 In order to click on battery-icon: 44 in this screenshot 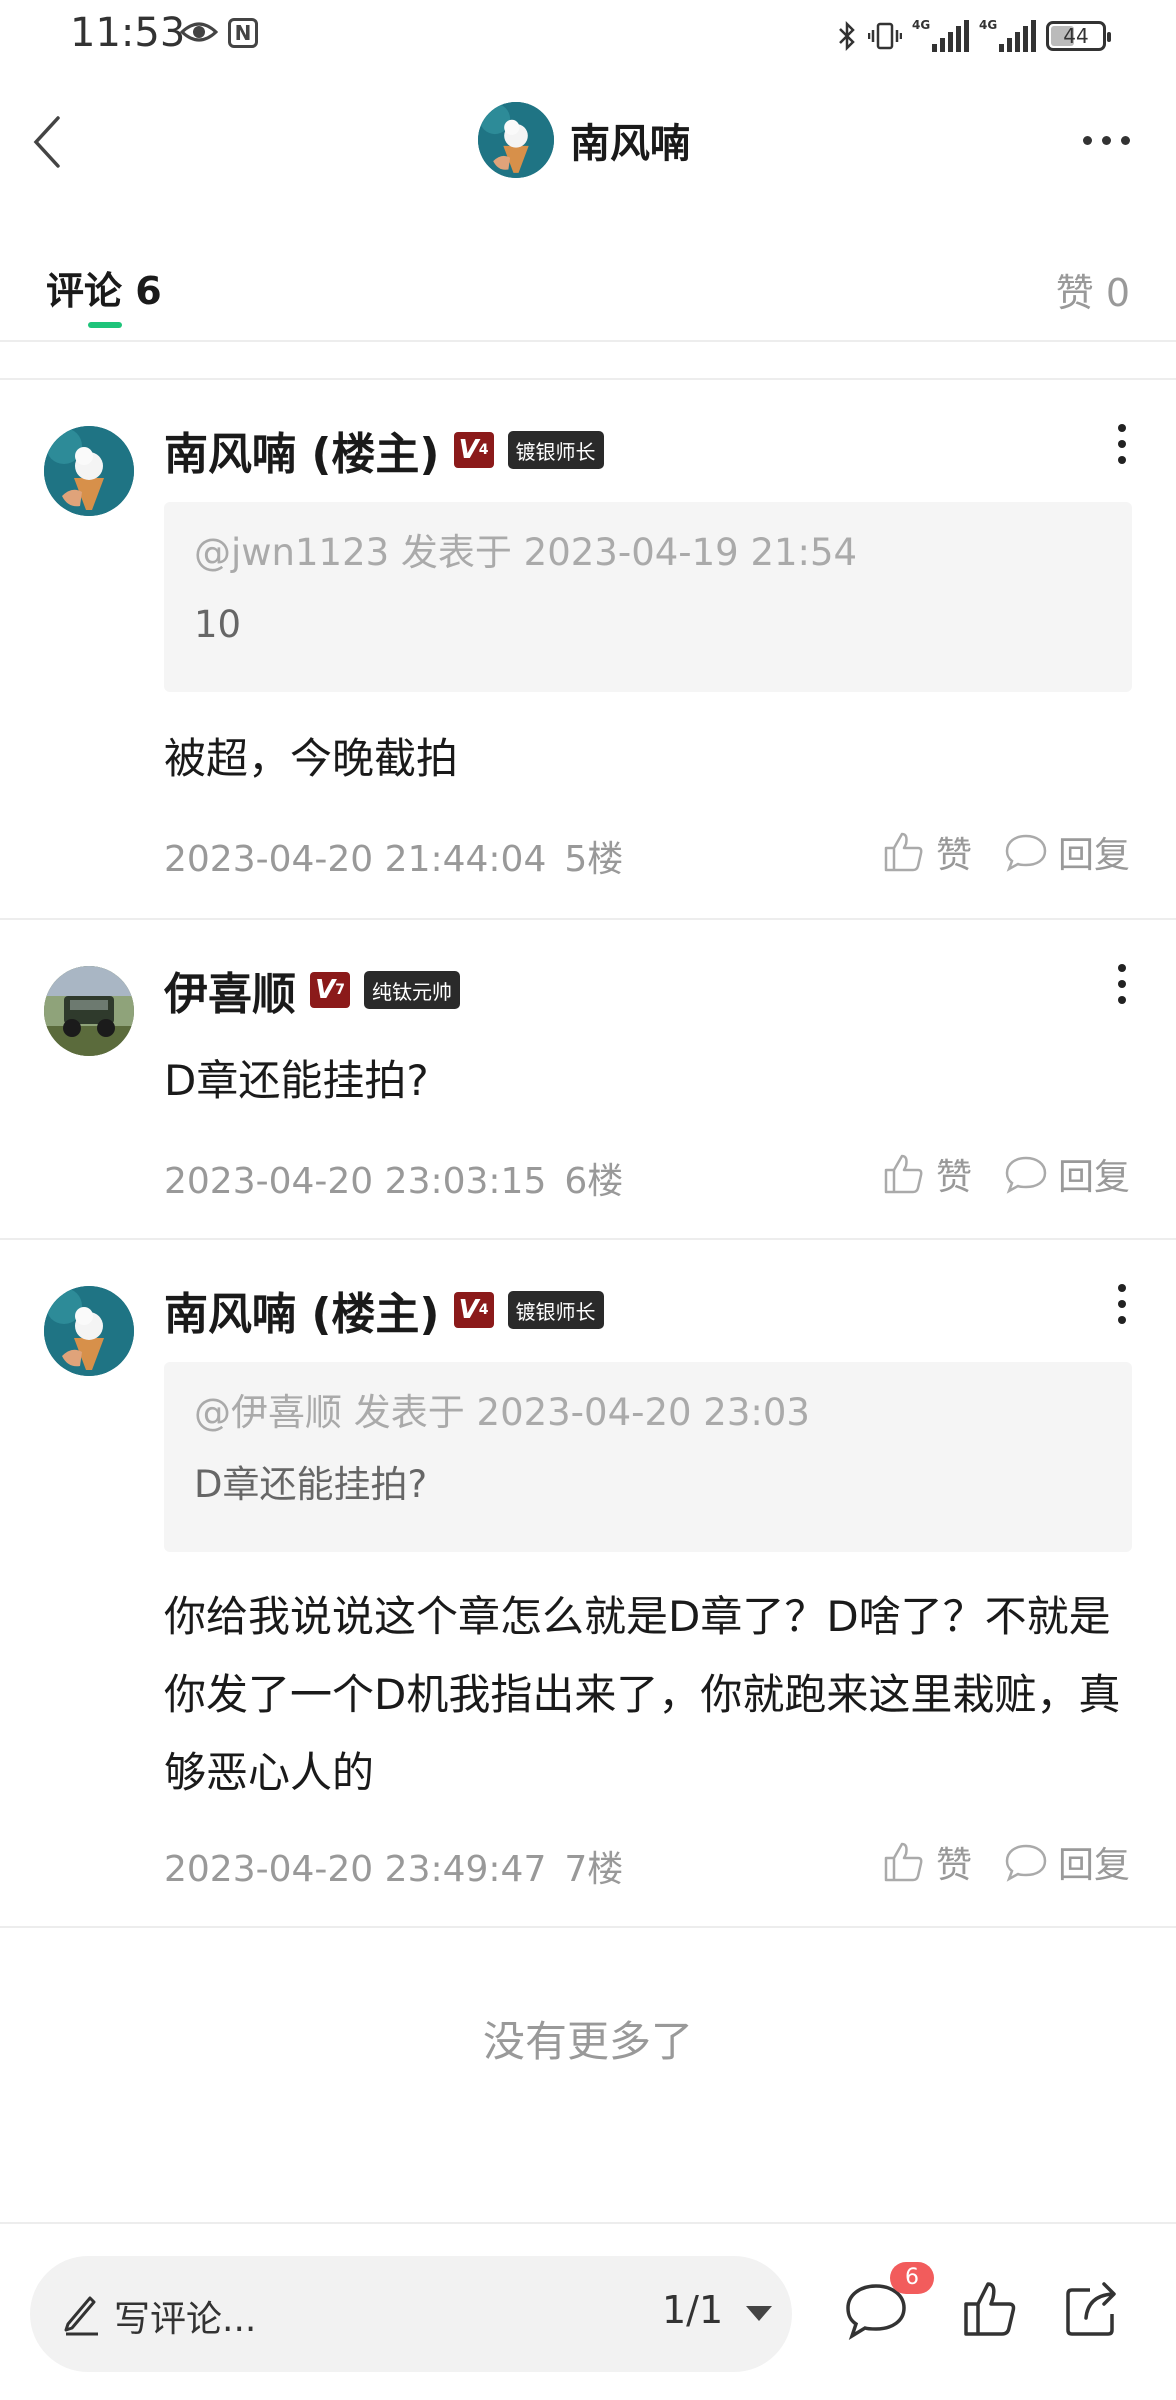, I will do `click(1078, 36)`.